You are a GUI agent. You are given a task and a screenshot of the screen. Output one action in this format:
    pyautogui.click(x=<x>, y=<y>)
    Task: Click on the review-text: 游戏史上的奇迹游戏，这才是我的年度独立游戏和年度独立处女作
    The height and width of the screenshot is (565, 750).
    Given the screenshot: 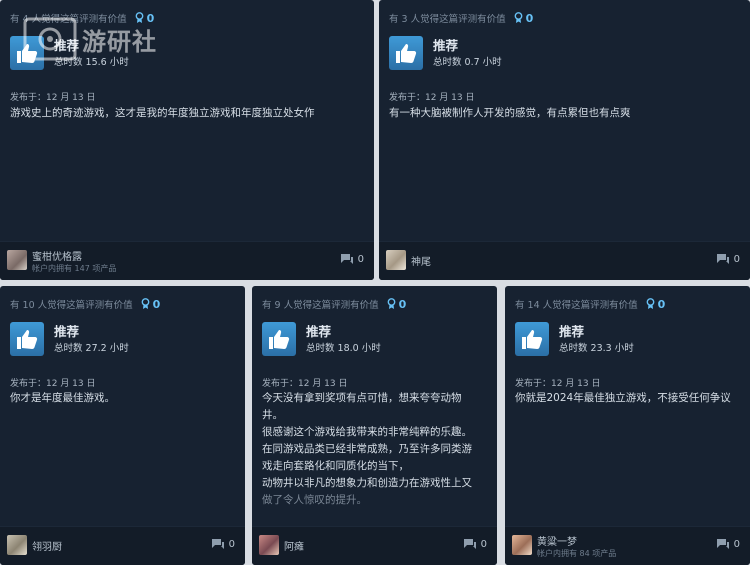 What is the action you would take?
    pyautogui.click(x=186, y=113)
    